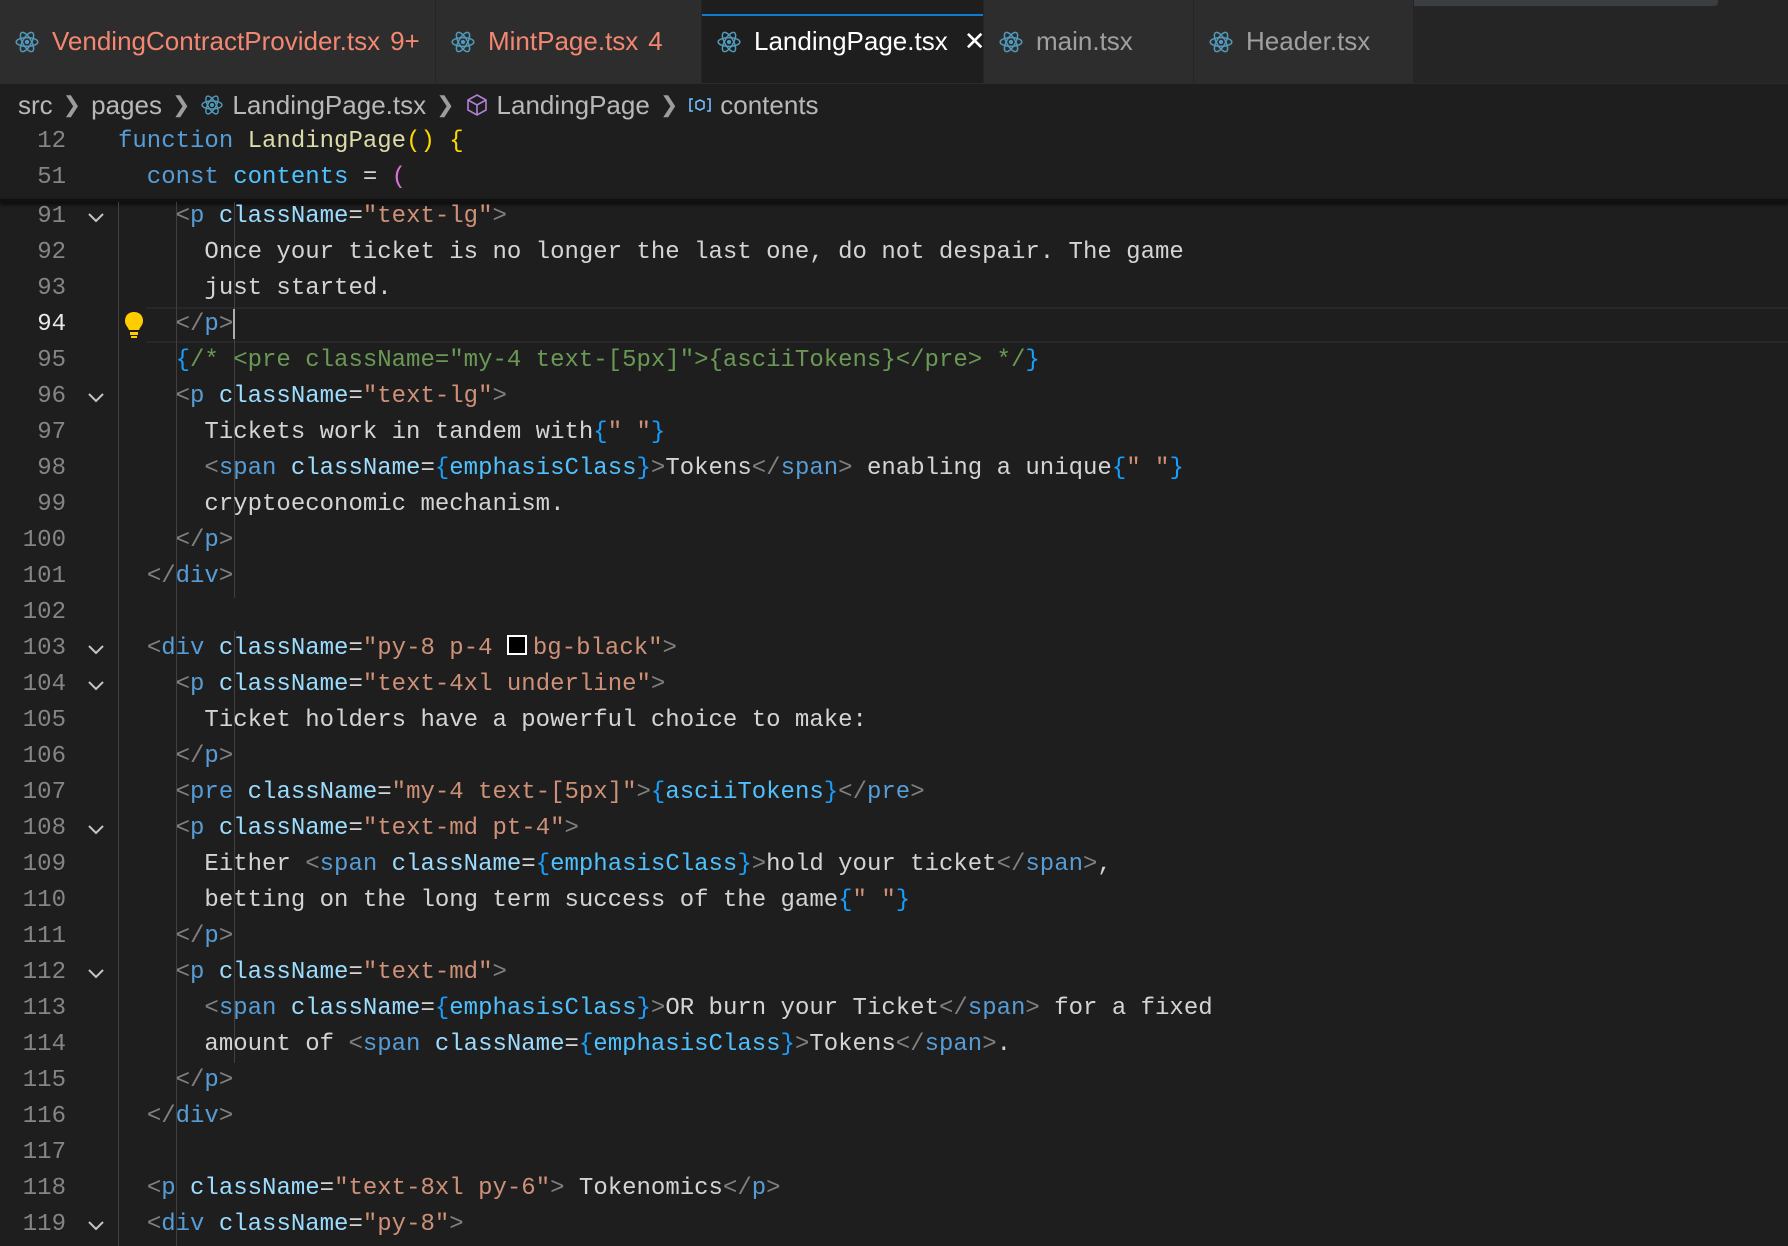  I want to click on code-line: 93 just started., so click(894, 289).